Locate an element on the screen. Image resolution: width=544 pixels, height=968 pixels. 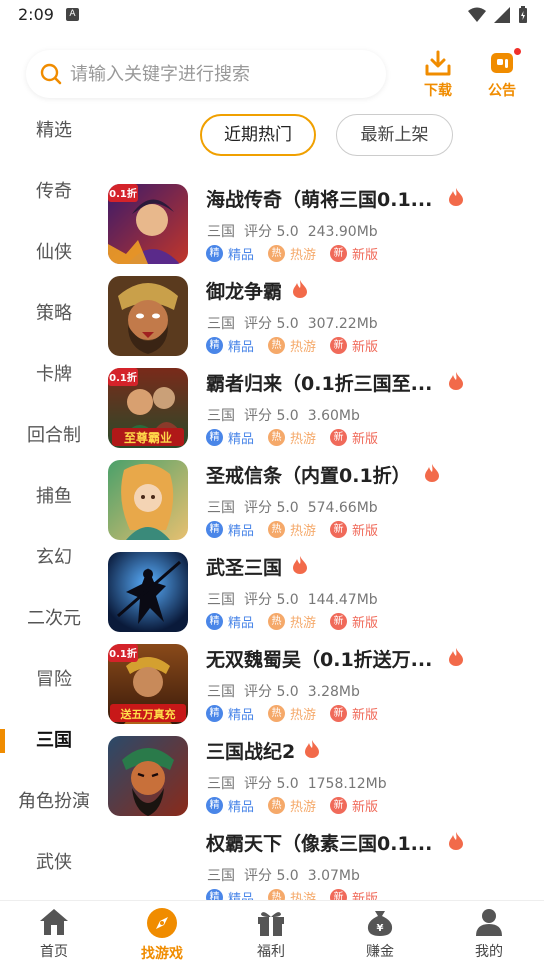
status-time: 2:09 is located at coordinates (36, 14).